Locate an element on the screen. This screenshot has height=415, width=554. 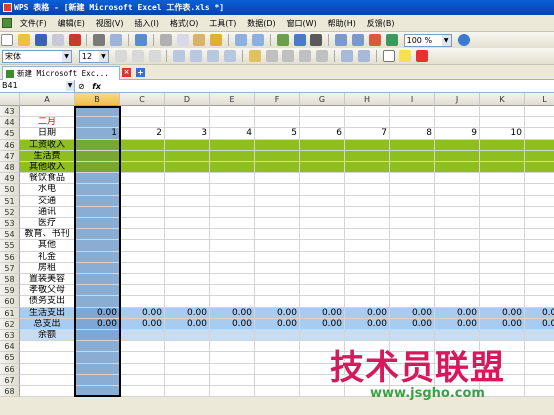
menu-file: 文件(F) is located at coordinates (33, 23).